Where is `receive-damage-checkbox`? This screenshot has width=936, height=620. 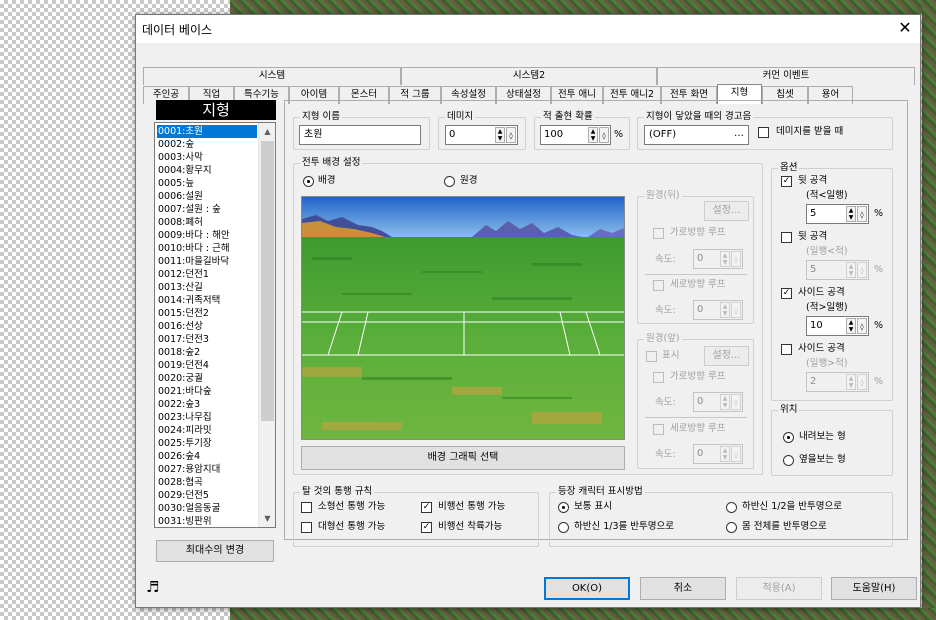 receive-damage-checkbox is located at coordinates (763, 132).